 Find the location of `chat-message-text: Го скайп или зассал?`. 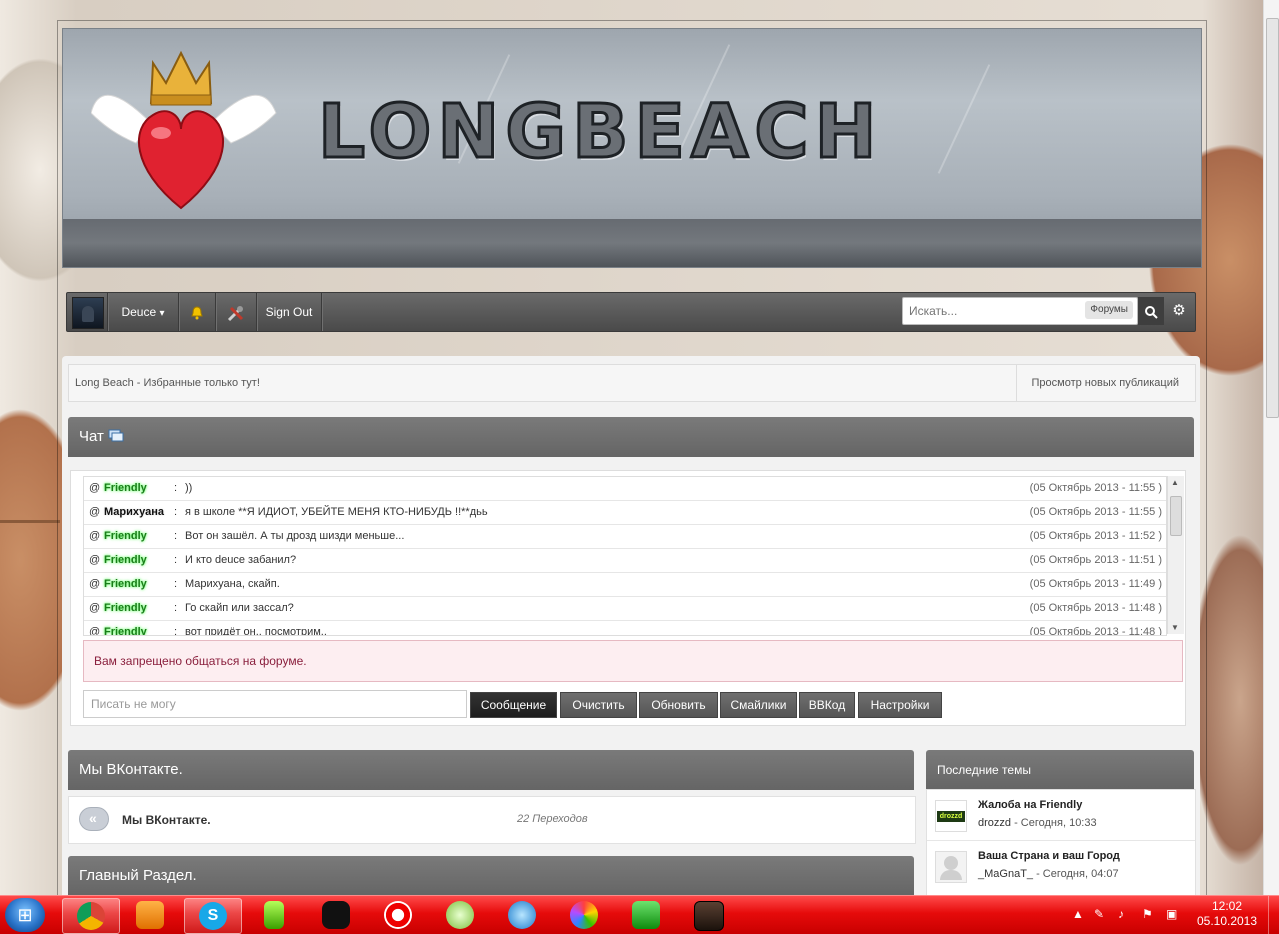

chat-message-text: Го скайп или зассал? is located at coordinates (239, 608).